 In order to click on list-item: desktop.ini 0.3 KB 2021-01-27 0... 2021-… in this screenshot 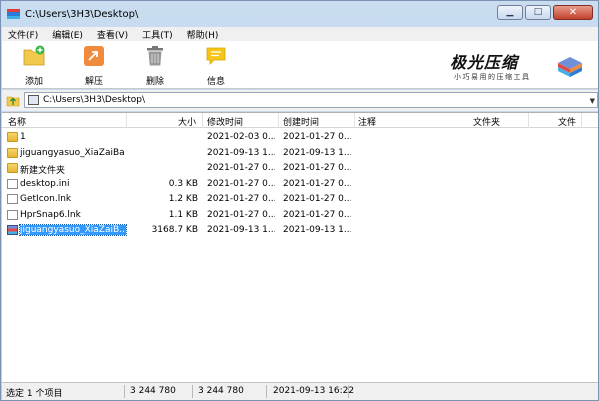, I will do `click(300, 185)`.